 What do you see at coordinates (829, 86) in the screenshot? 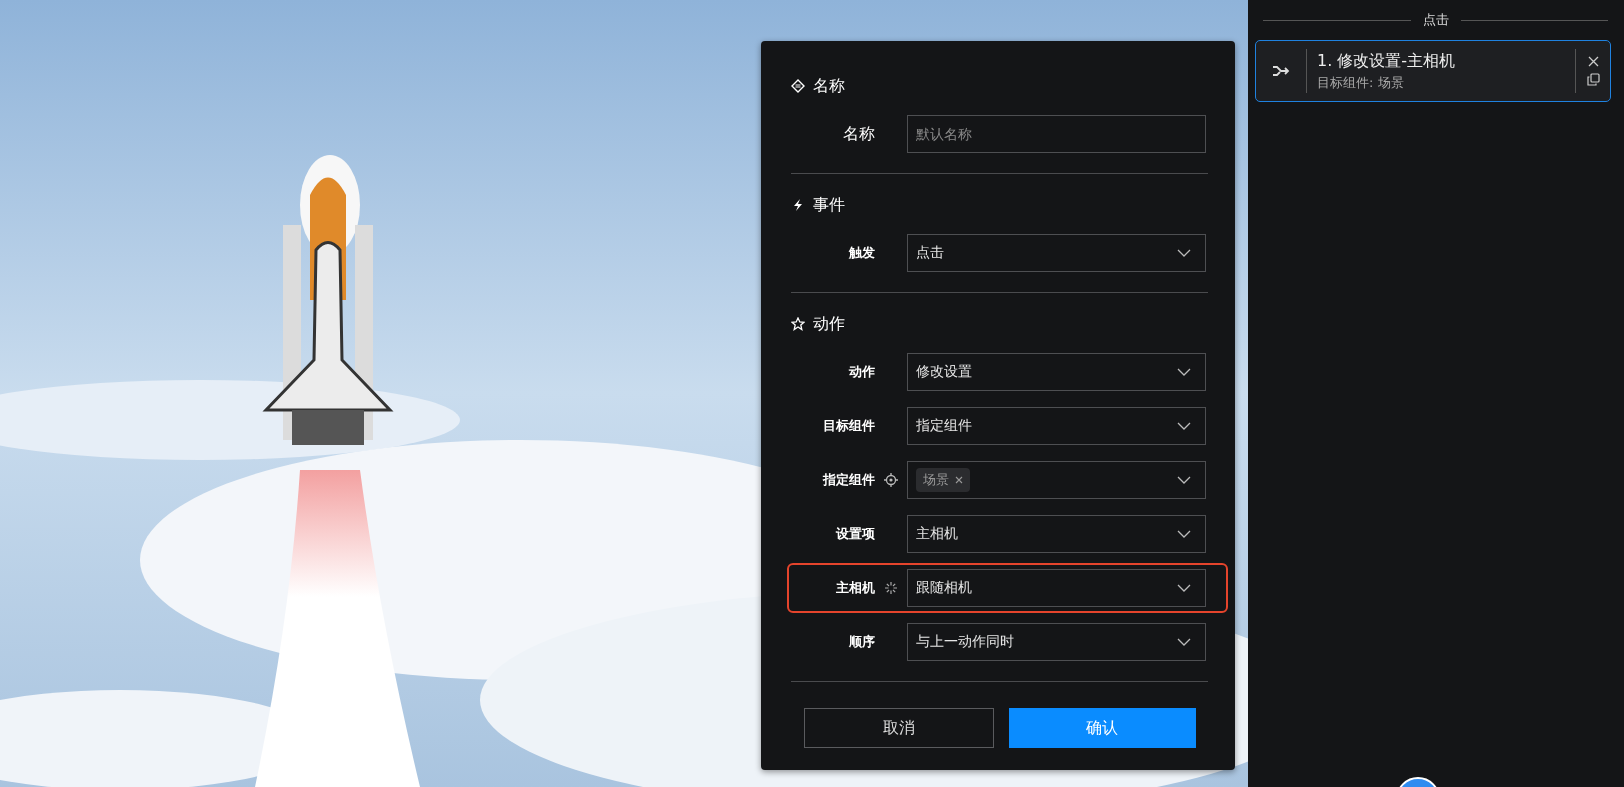
I see `section-title: 名称` at bounding box center [829, 86].